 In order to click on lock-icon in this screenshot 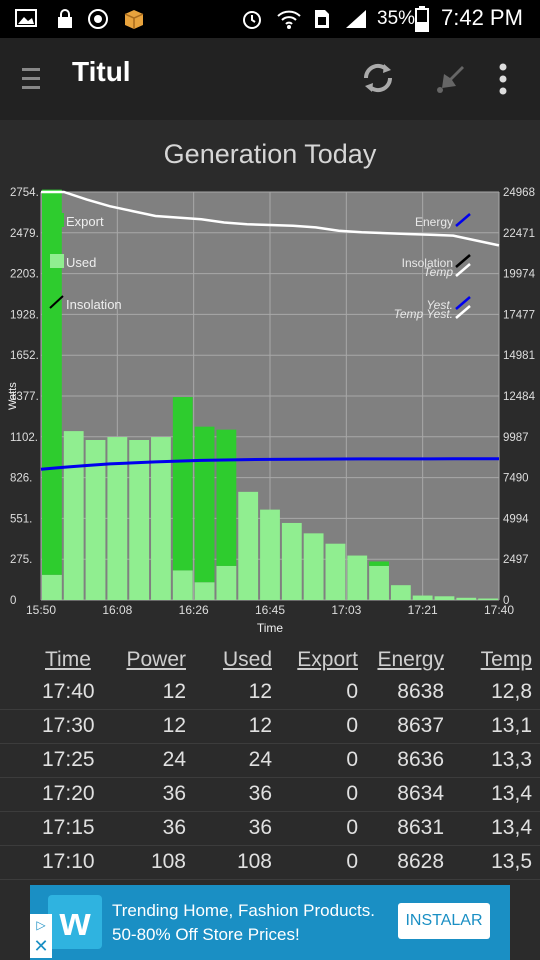, I will do `click(65, 18)`.